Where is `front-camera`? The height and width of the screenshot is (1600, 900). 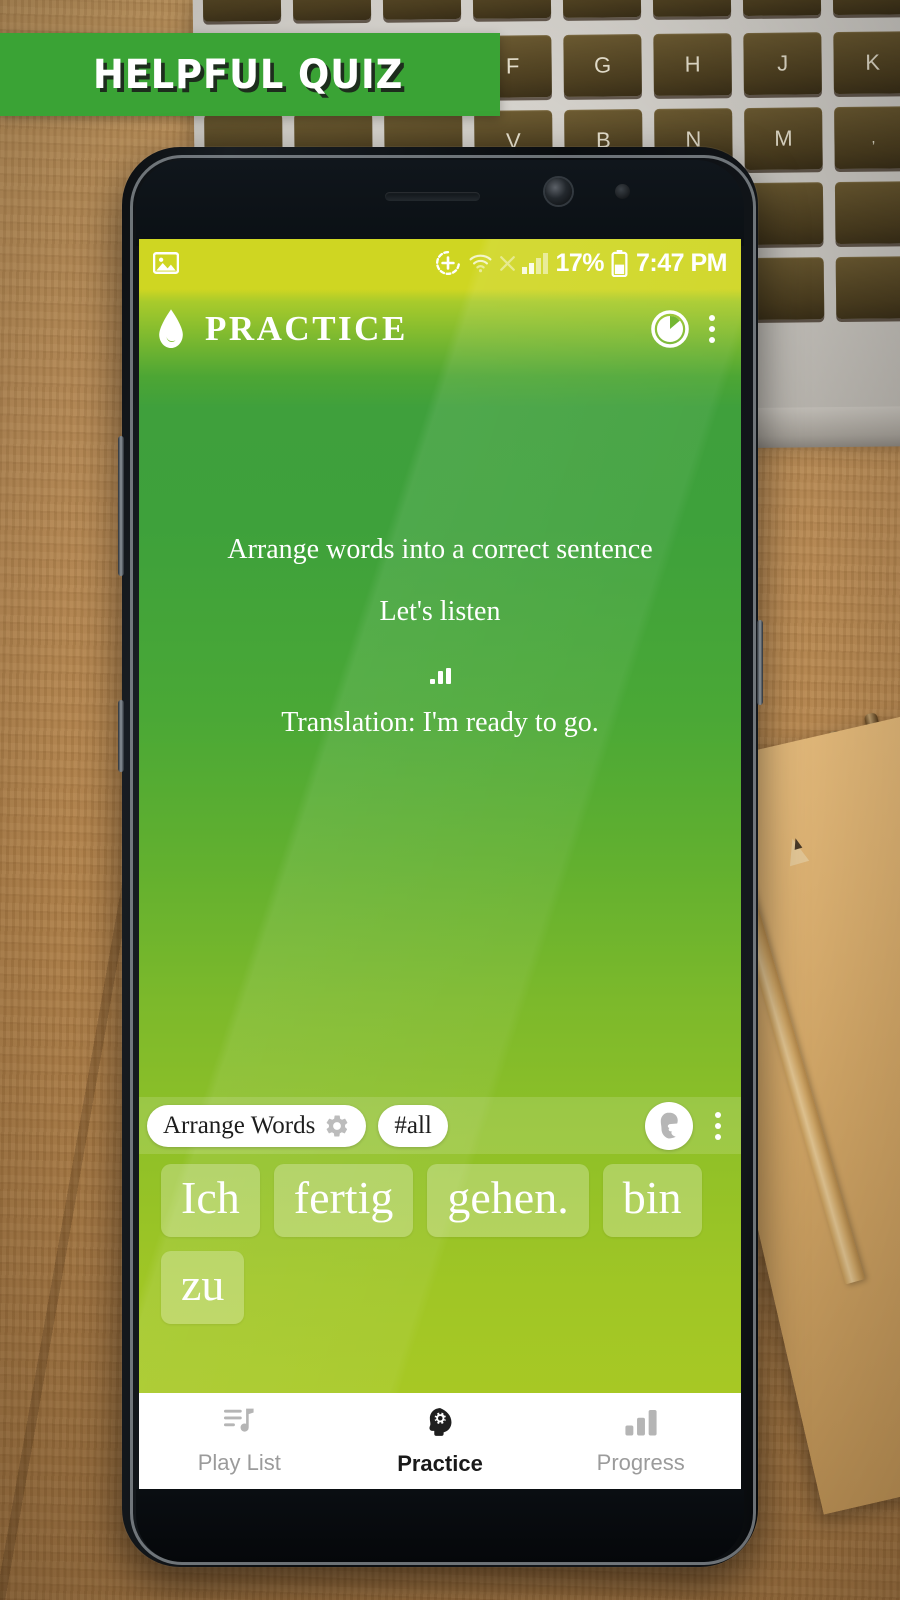 front-camera is located at coordinates (558, 191).